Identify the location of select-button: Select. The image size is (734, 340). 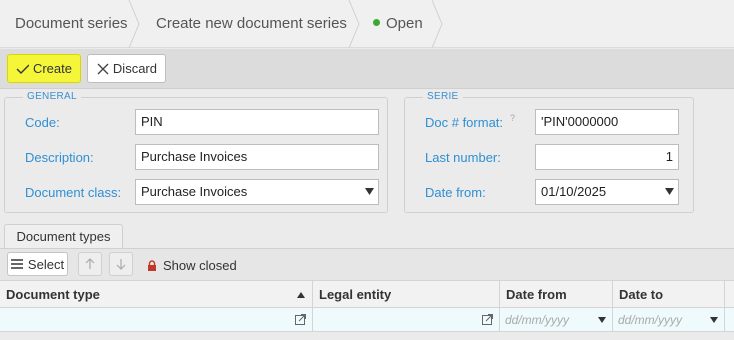
(37, 264).